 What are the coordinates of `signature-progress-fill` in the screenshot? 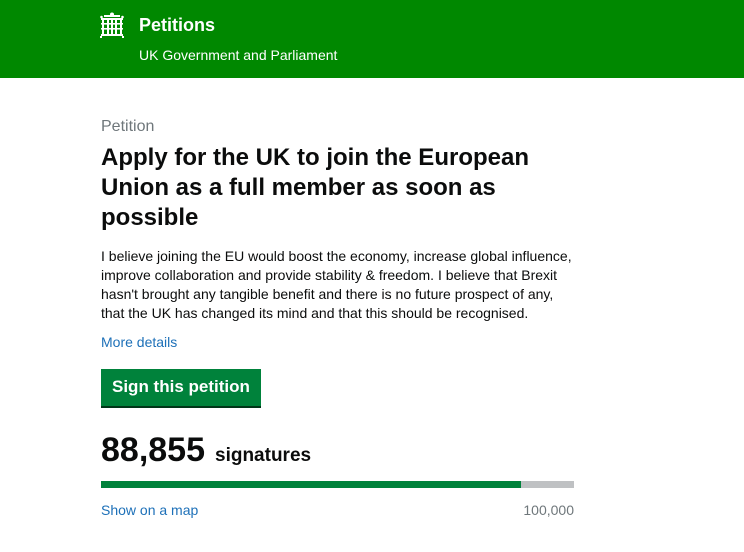 It's located at (311, 484).